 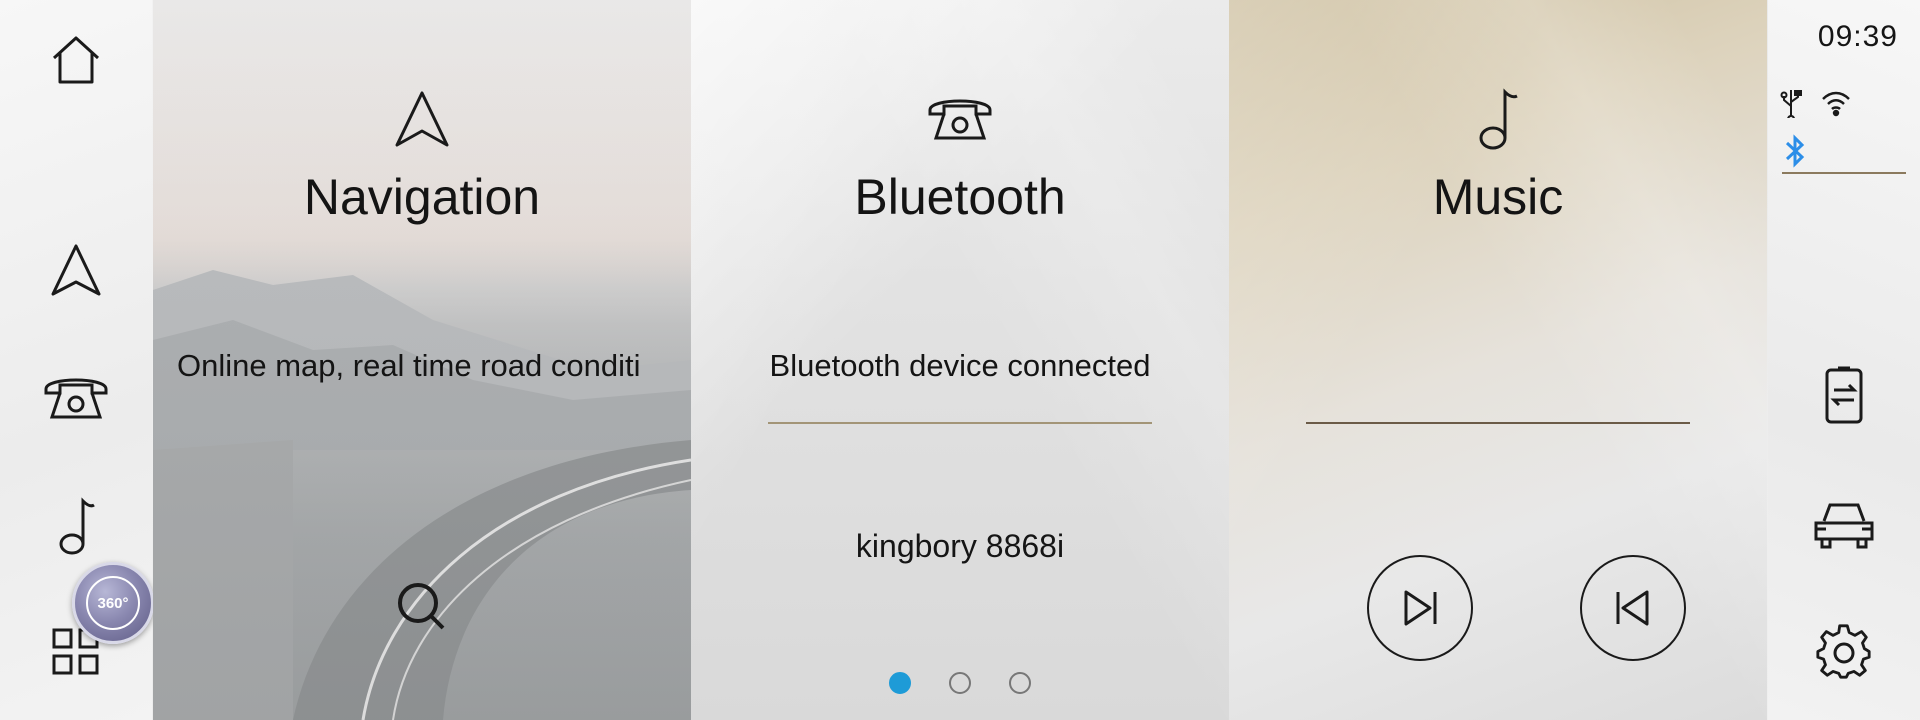 I want to click on skip-next-icon, so click(x=1420, y=608).